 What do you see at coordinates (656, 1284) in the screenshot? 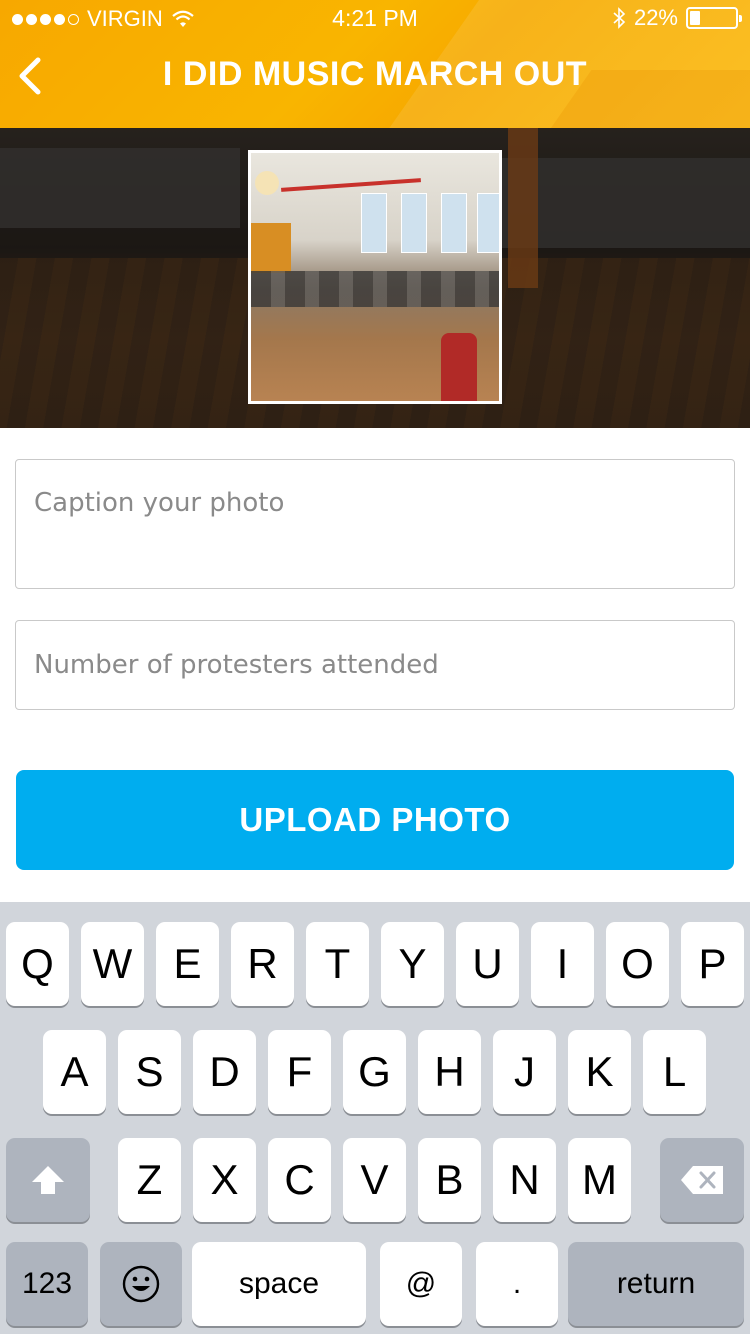
I see `return-key: return` at bounding box center [656, 1284].